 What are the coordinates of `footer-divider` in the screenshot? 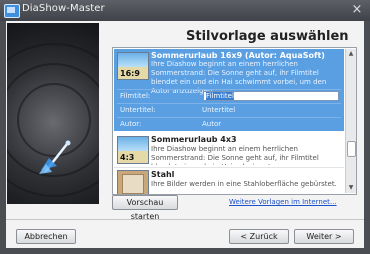 It's located at (185, 219).